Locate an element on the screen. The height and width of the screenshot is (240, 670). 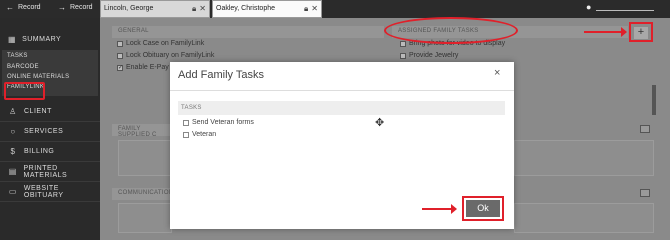
sidebar-item-label: WEBSITE OBITUARY is located at coordinates (43, 191).